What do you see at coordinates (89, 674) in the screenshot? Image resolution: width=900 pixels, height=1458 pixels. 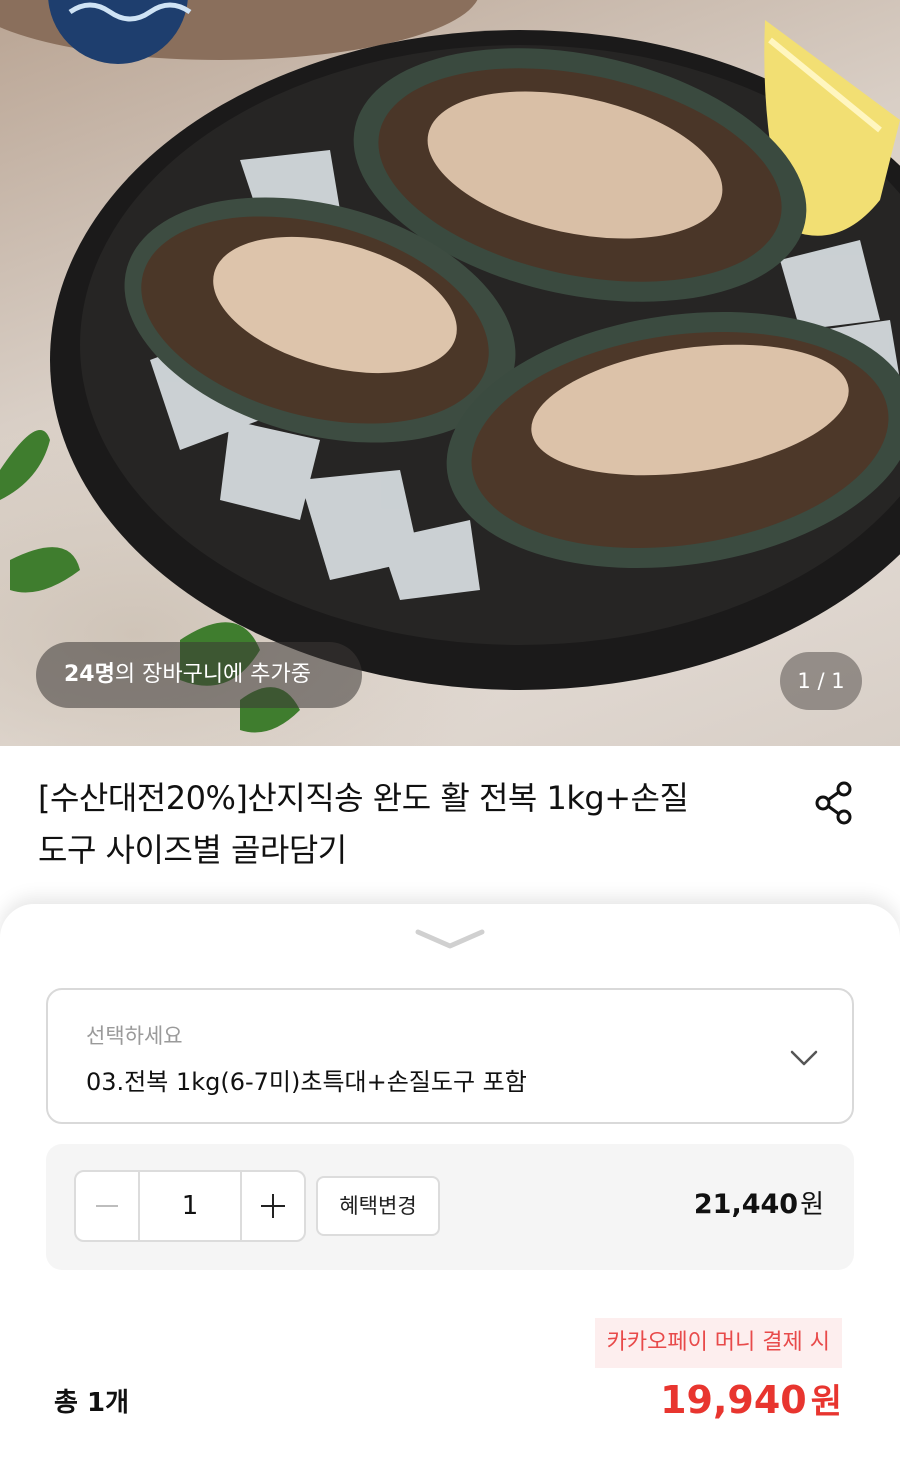 I see `cart-count: 24명` at bounding box center [89, 674].